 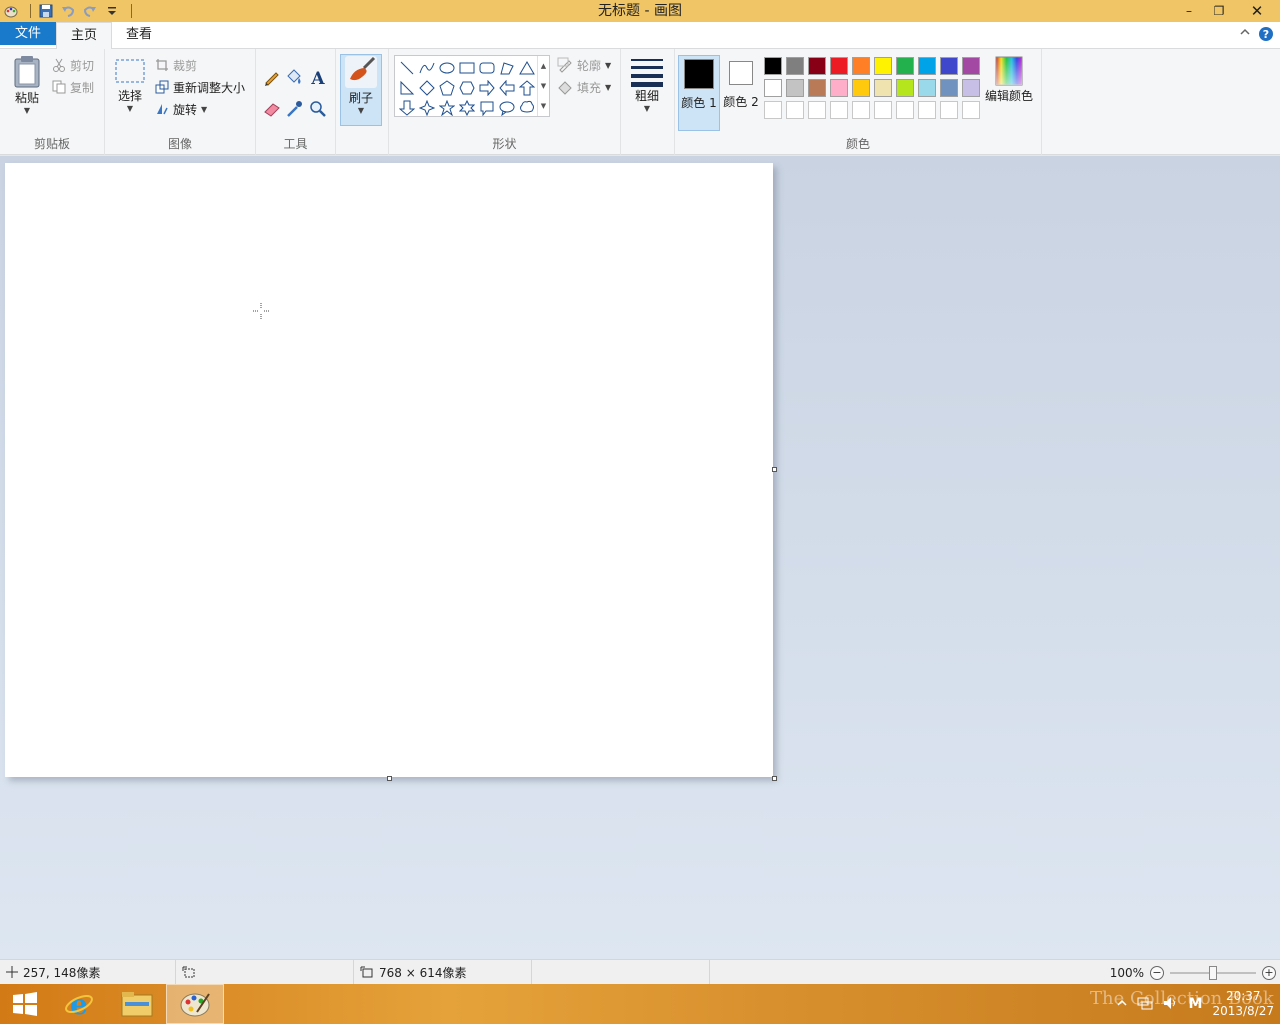 What do you see at coordinates (507, 68) in the screenshot?
I see `polygon-shape-icon` at bounding box center [507, 68].